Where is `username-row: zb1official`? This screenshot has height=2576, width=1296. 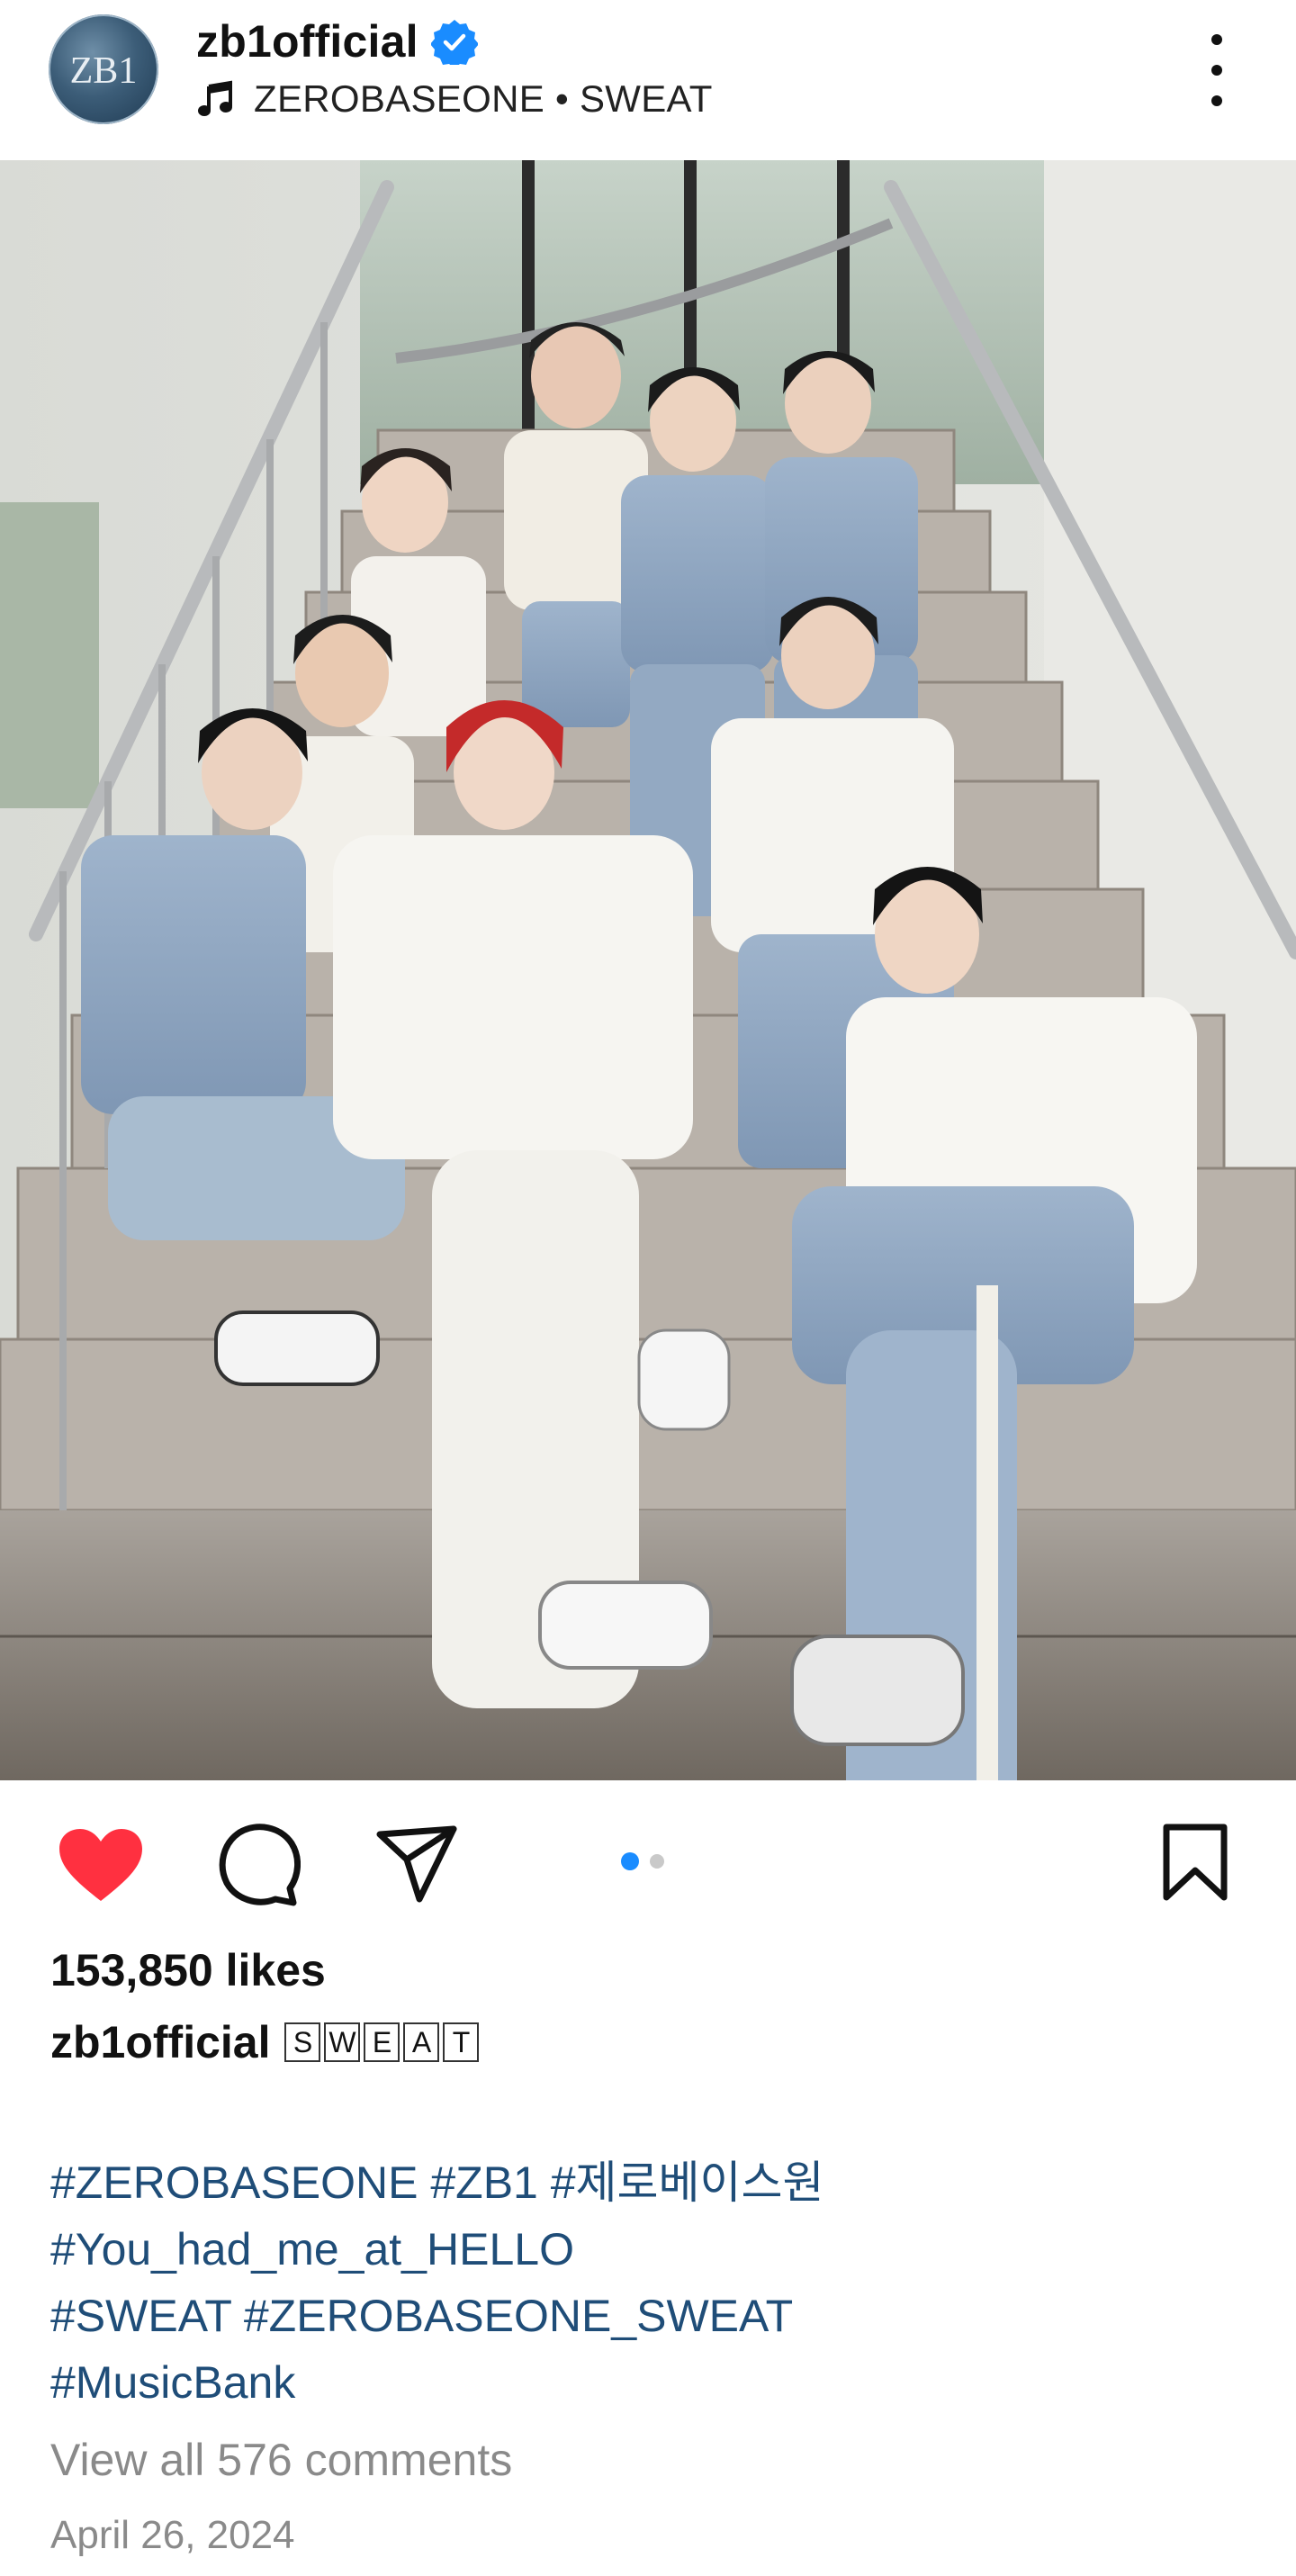
username-row: zb1official is located at coordinates (337, 41).